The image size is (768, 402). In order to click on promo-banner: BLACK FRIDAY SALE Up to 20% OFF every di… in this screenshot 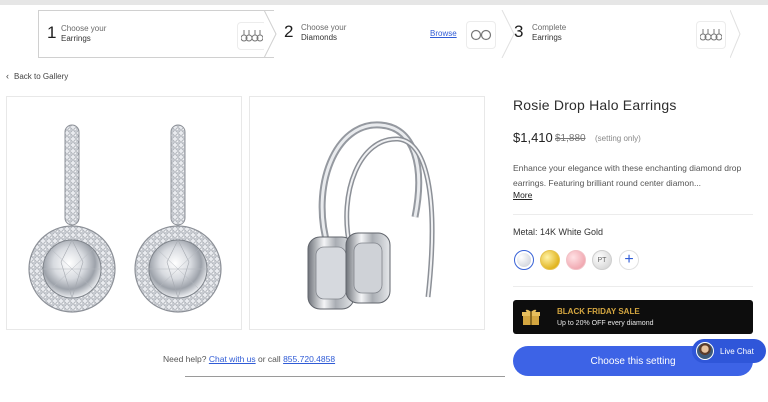, I will do `click(633, 317)`.